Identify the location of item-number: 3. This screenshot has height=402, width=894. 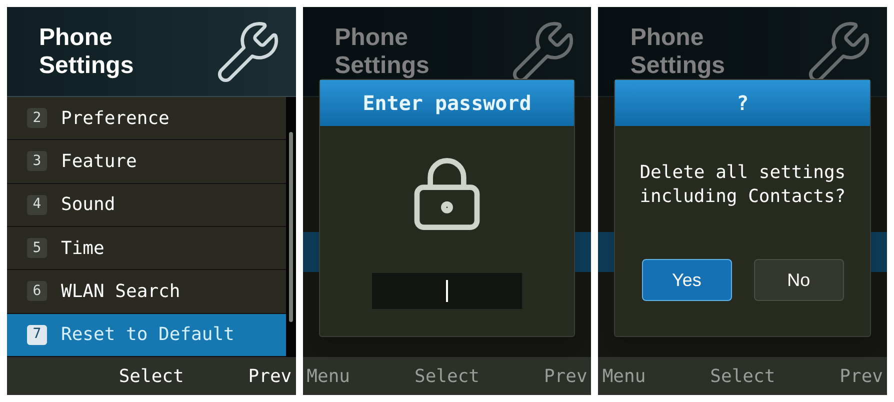
(37, 161).